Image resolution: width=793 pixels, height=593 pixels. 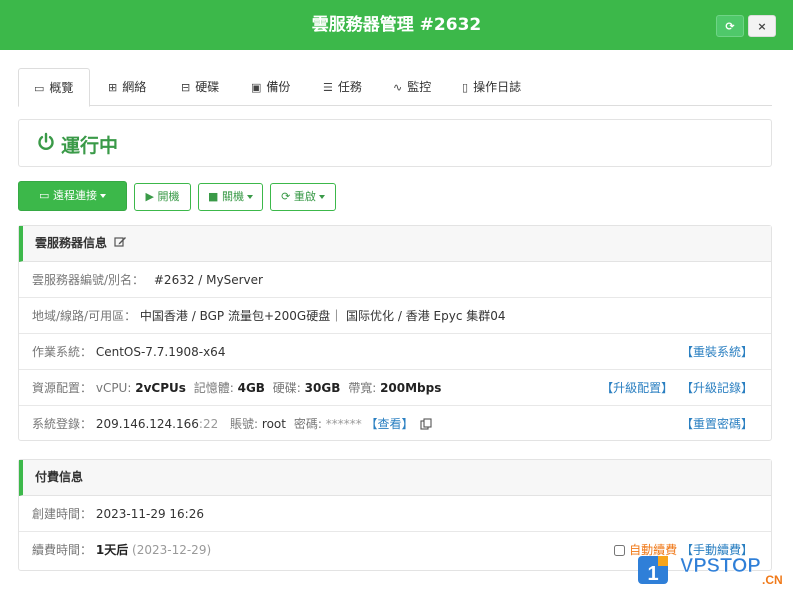 What do you see at coordinates (343, 424) in the screenshot?
I see `password-value: ******` at bounding box center [343, 424].